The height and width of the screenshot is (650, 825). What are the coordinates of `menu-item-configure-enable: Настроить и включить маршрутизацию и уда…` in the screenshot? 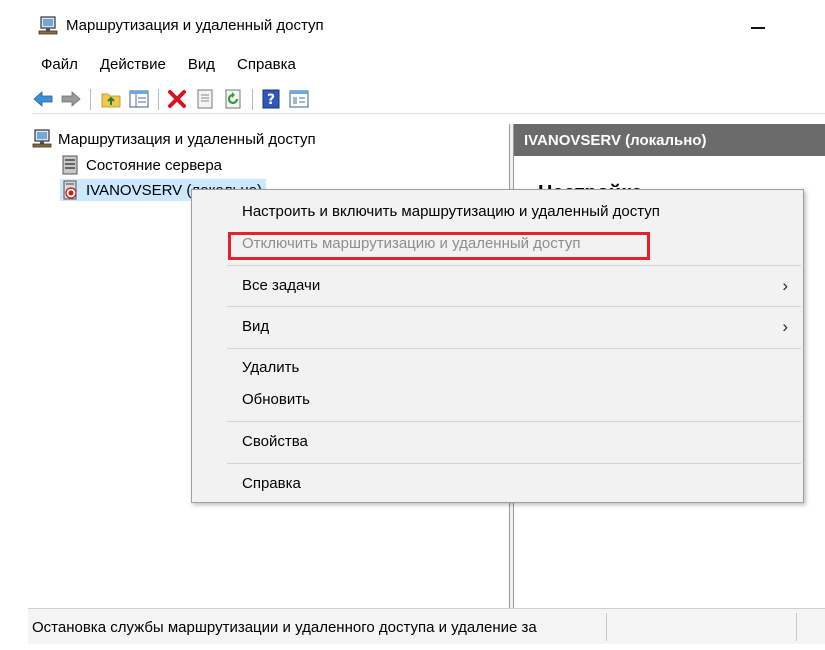 It's located at (497, 212).